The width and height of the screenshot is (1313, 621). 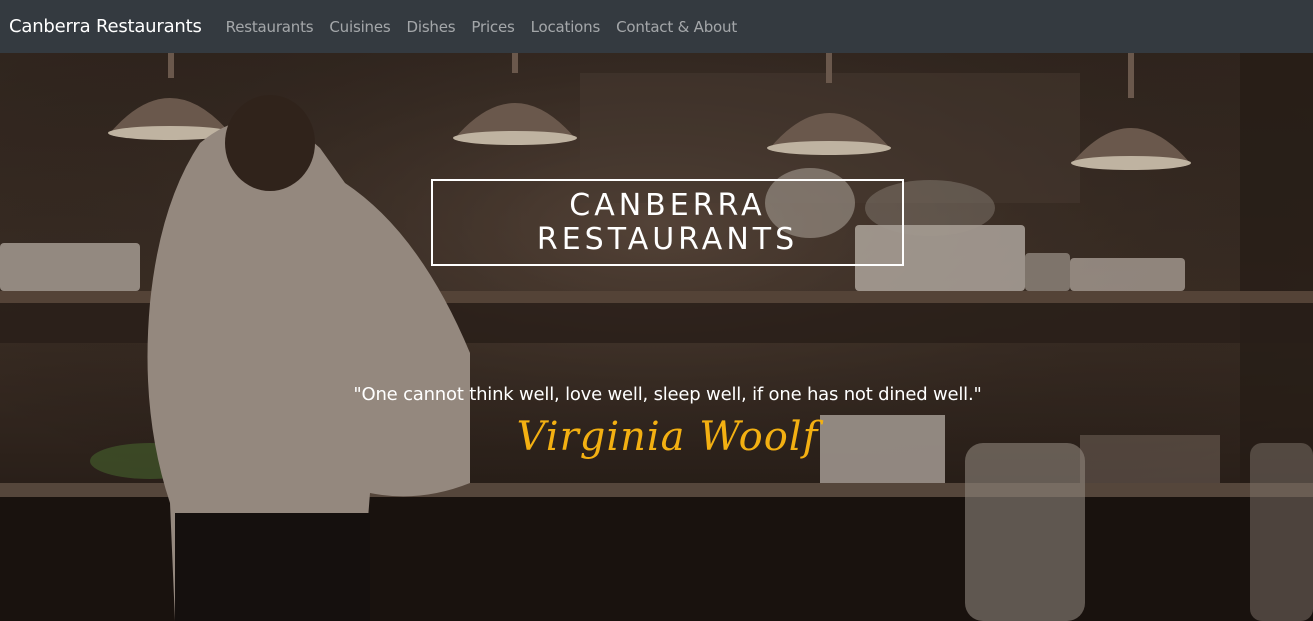 I want to click on nav-link-prices: Prices, so click(x=492, y=27).